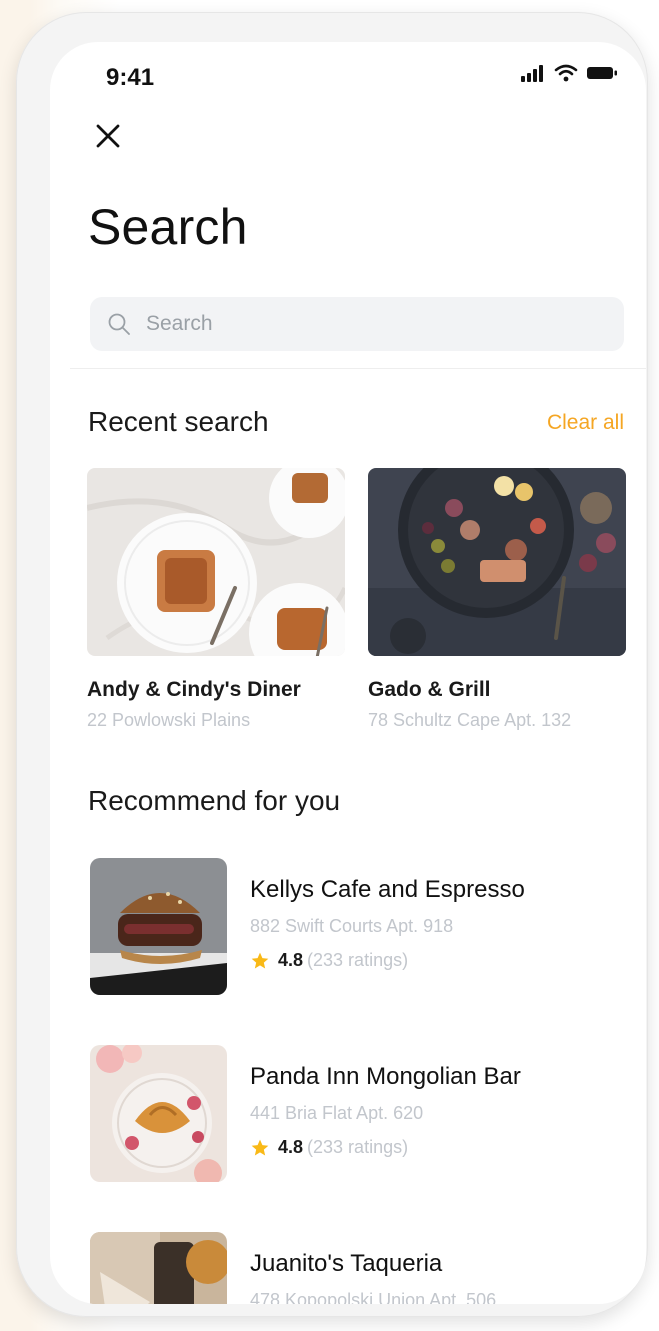 Image resolution: width=659 pixels, height=1331 pixels. What do you see at coordinates (602, 75) in the screenshot?
I see `battery-icon` at bounding box center [602, 75].